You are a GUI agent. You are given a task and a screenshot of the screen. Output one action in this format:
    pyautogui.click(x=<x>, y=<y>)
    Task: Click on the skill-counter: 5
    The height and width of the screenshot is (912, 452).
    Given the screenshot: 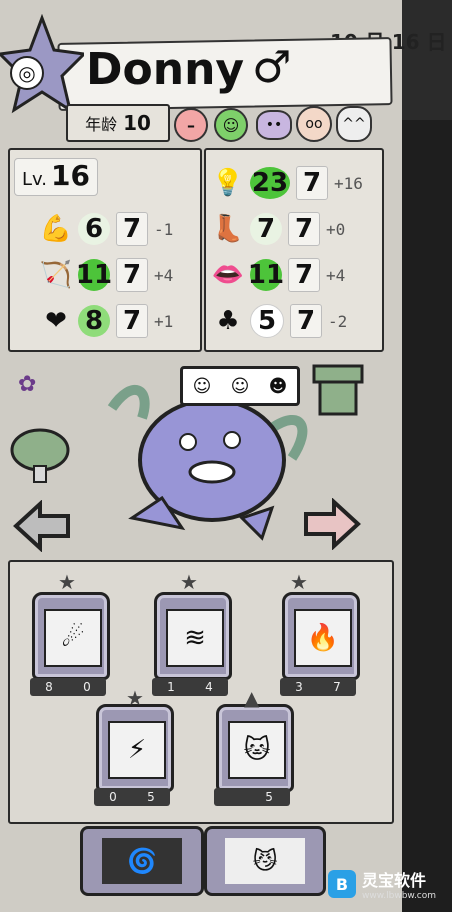 What is the action you would take?
    pyautogui.click(x=252, y=797)
    